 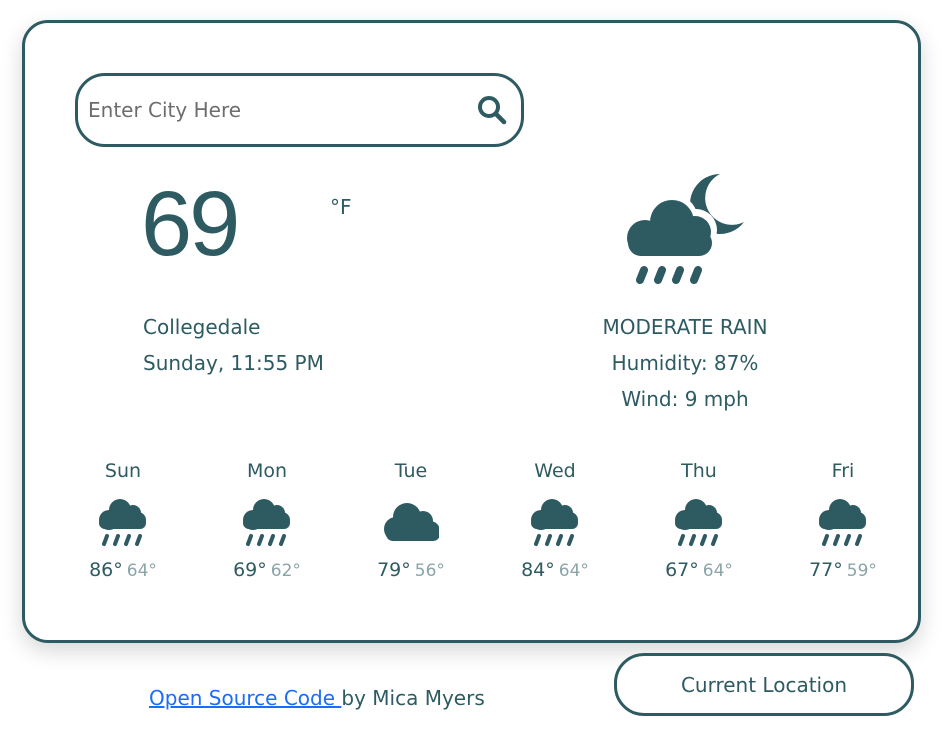 What do you see at coordinates (764, 684) in the screenshot?
I see `current-location-button: Current Location` at bounding box center [764, 684].